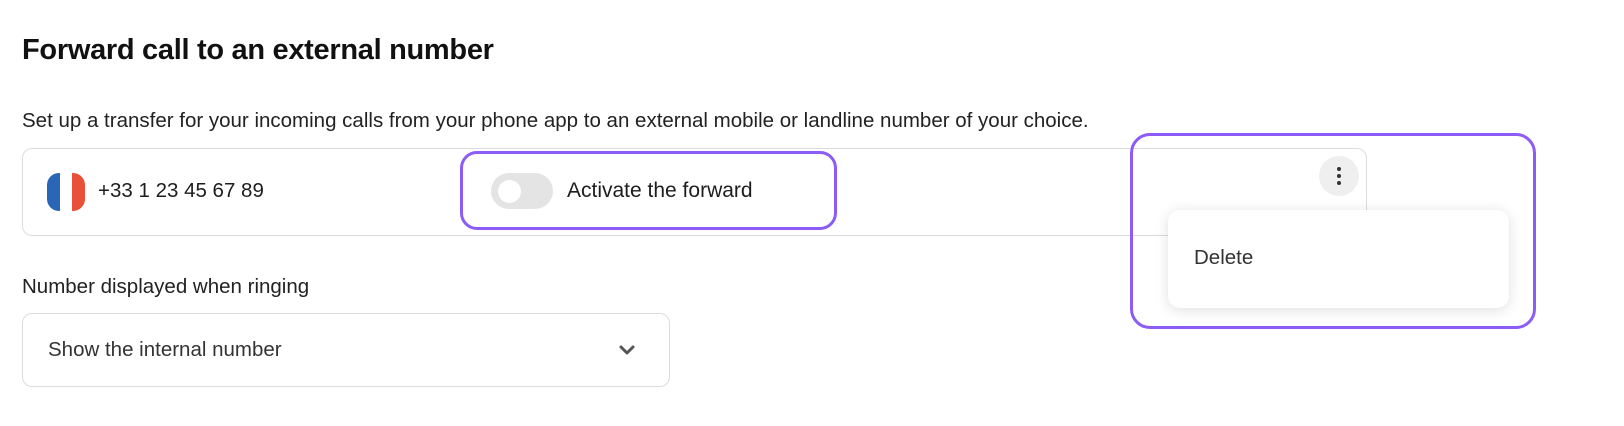 This screenshot has width=1624, height=426. I want to click on more-vertical-icon, so click(1339, 176).